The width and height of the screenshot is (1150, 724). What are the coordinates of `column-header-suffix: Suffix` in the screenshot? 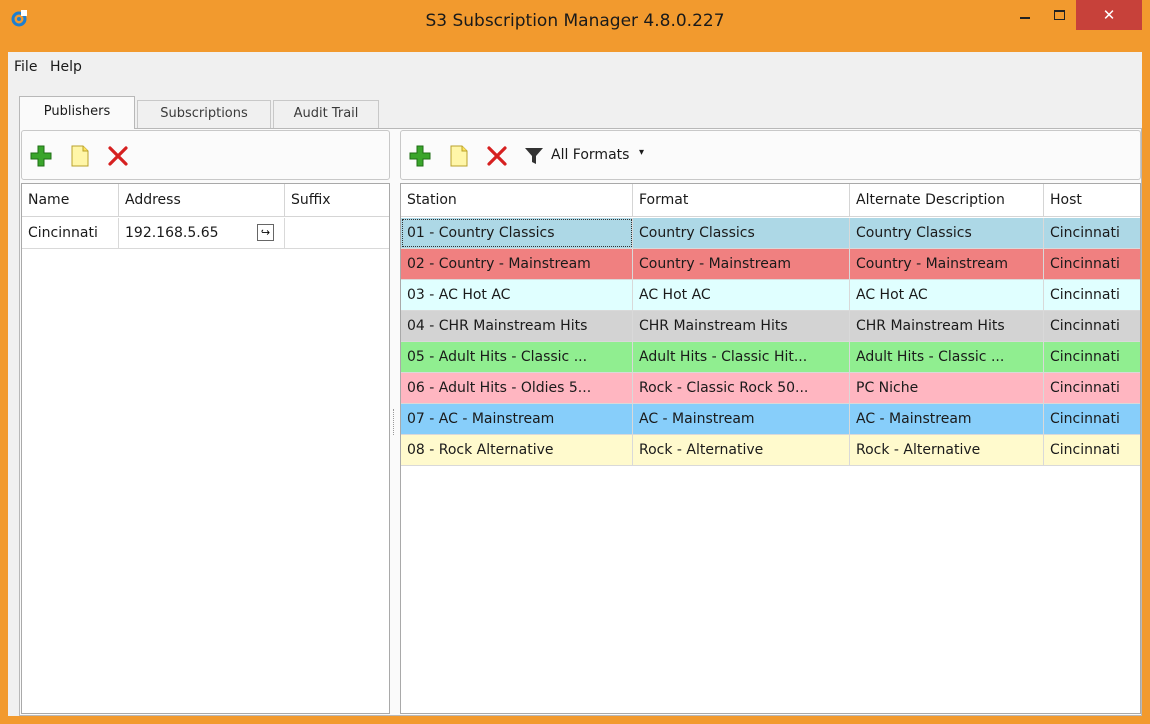 It's located at (337, 200).